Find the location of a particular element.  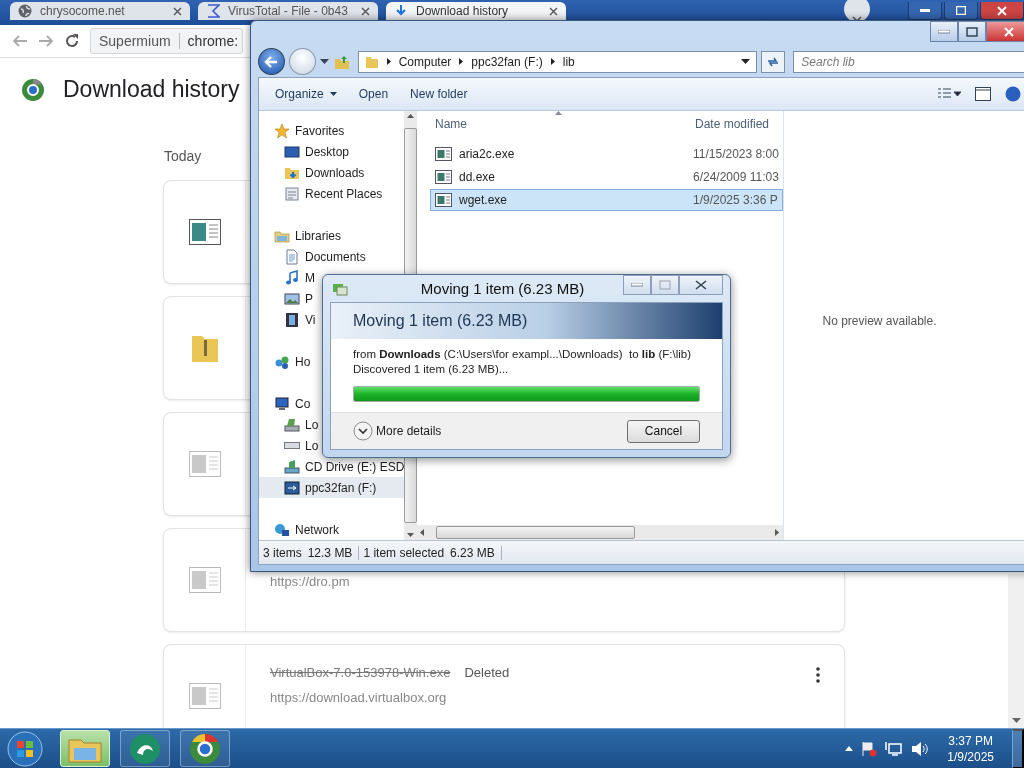

download-status: Deleted is located at coordinates (487, 672).